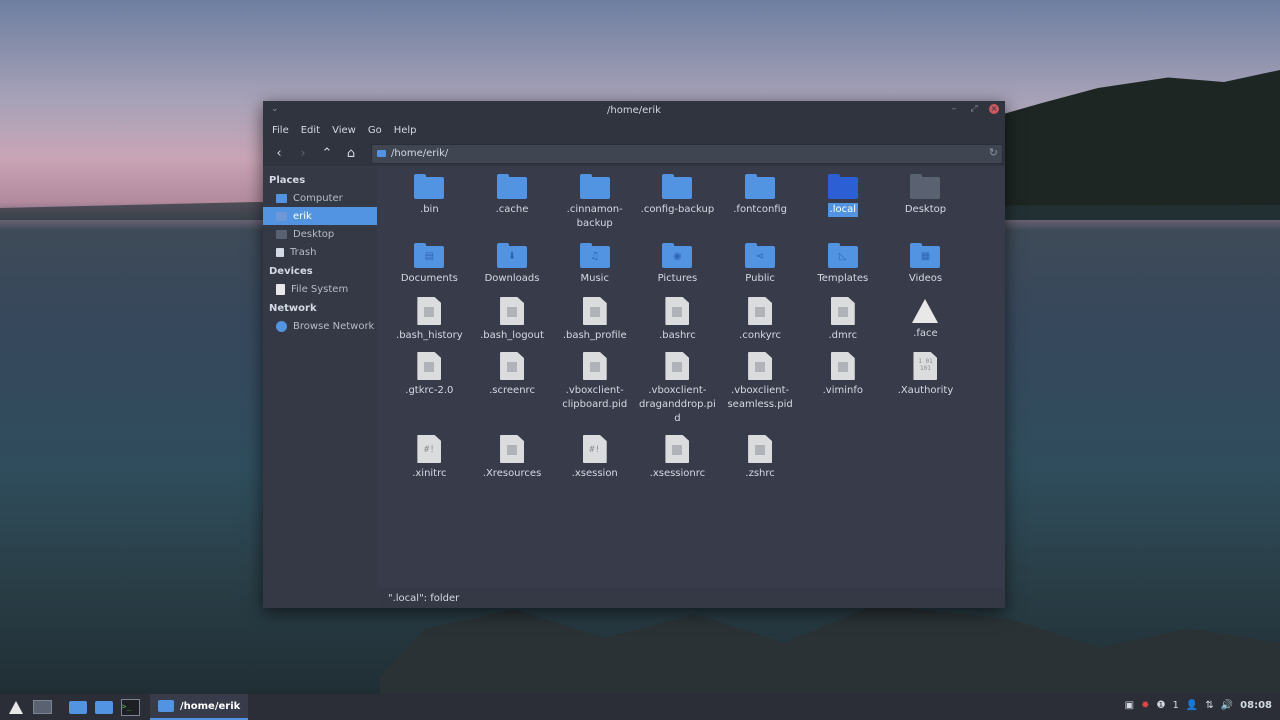  What do you see at coordinates (130, 707) in the screenshot?
I see `terminal-icon: >_` at bounding box center [130, 707].